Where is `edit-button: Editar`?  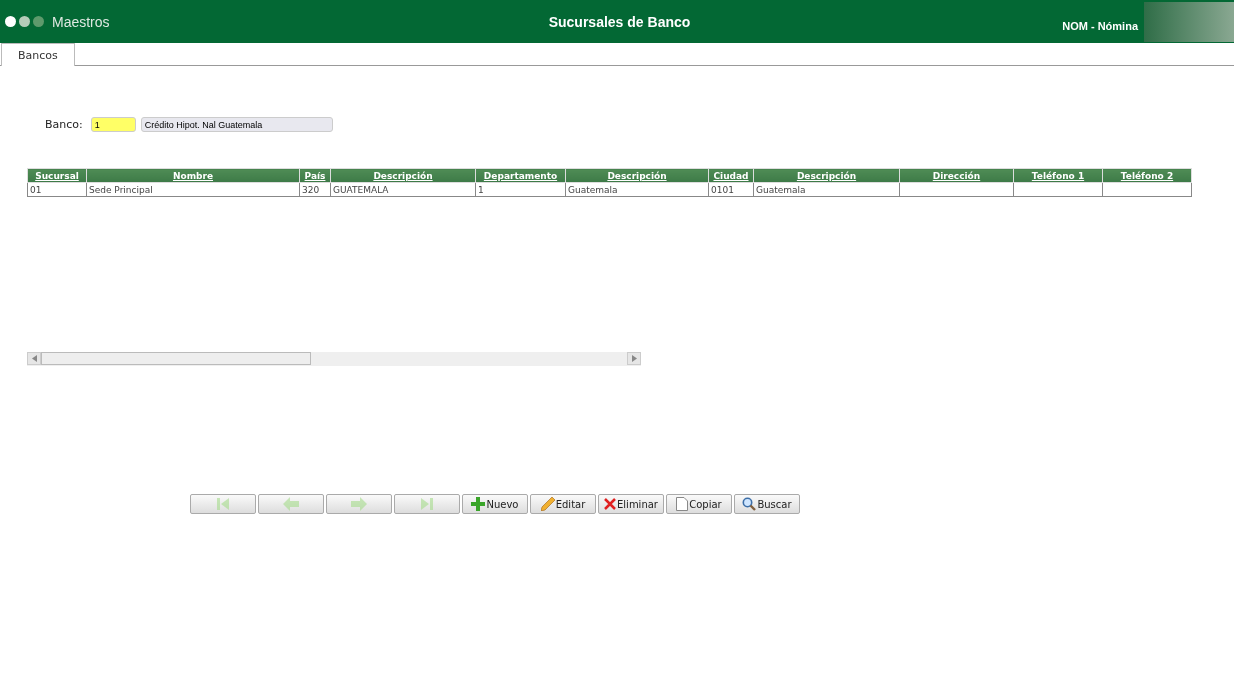 edit-button: Editar is located at coordinates (563, 504).